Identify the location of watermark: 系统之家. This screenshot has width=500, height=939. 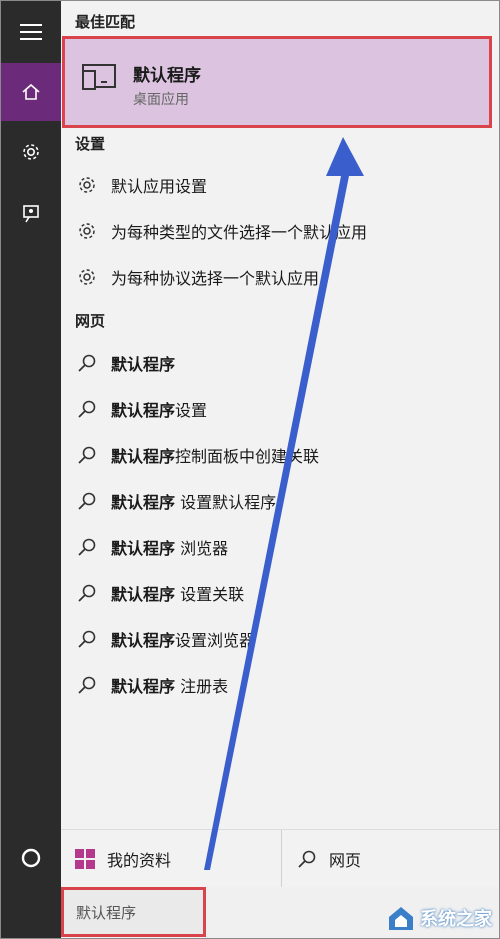
(439, 918).